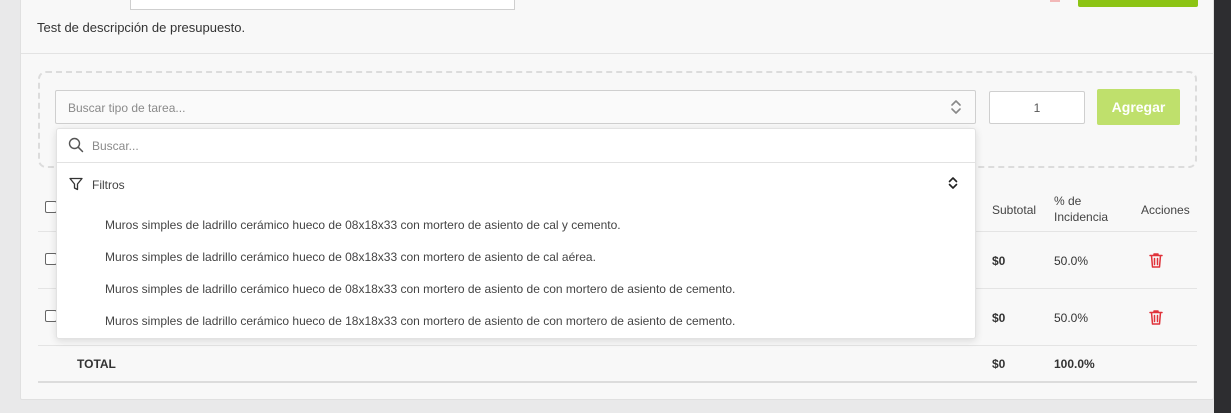  What do you see at coordinates (1068, 201) in the screenshot?
I see `column-header-incidence-line1: % de` at bounding box center [1068, 201].